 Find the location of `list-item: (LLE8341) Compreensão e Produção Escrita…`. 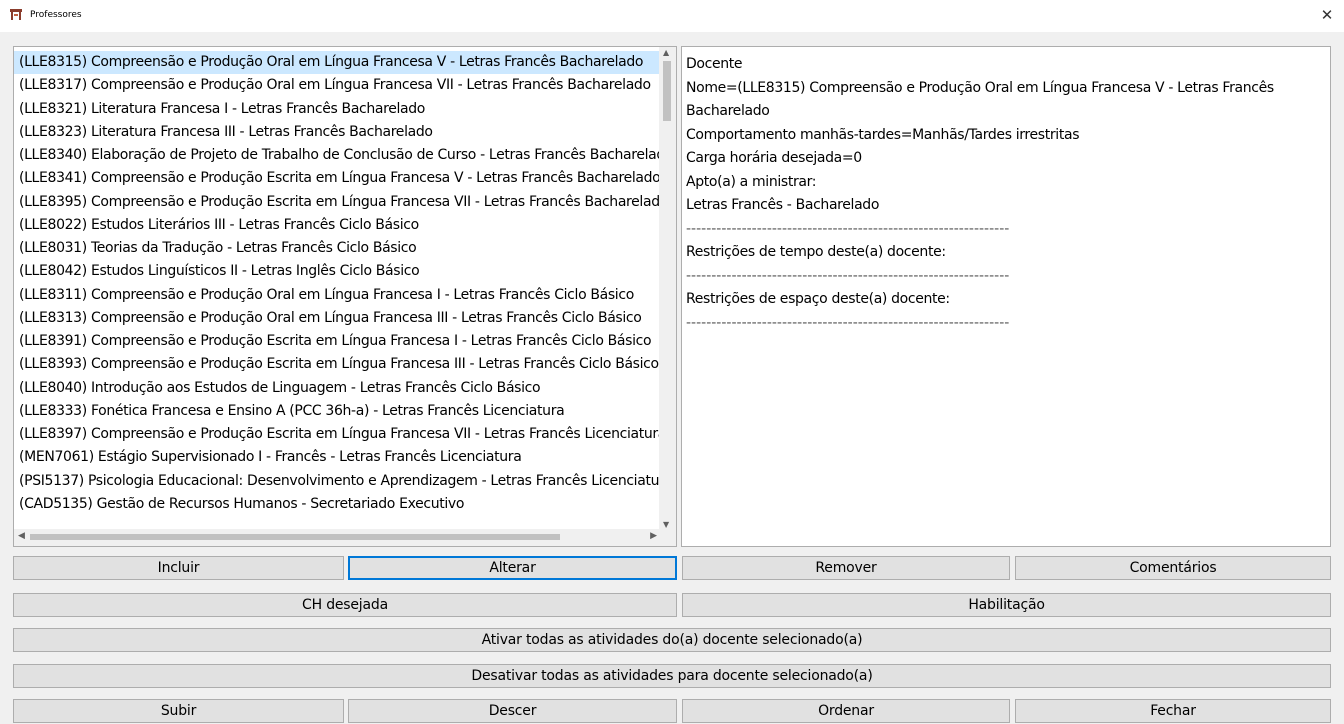

list-item: (LLE8341) Compreensão e Produção Escrita… is located at coordinates (336, 178).